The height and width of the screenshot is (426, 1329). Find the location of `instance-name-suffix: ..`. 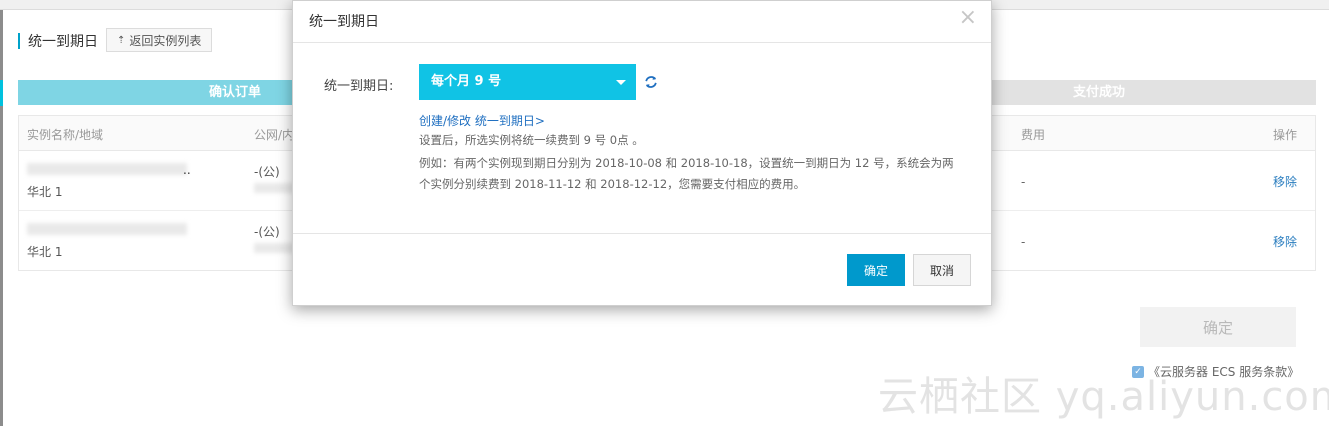

instance-name-suffix: .. is located at coordinates (187, 170).